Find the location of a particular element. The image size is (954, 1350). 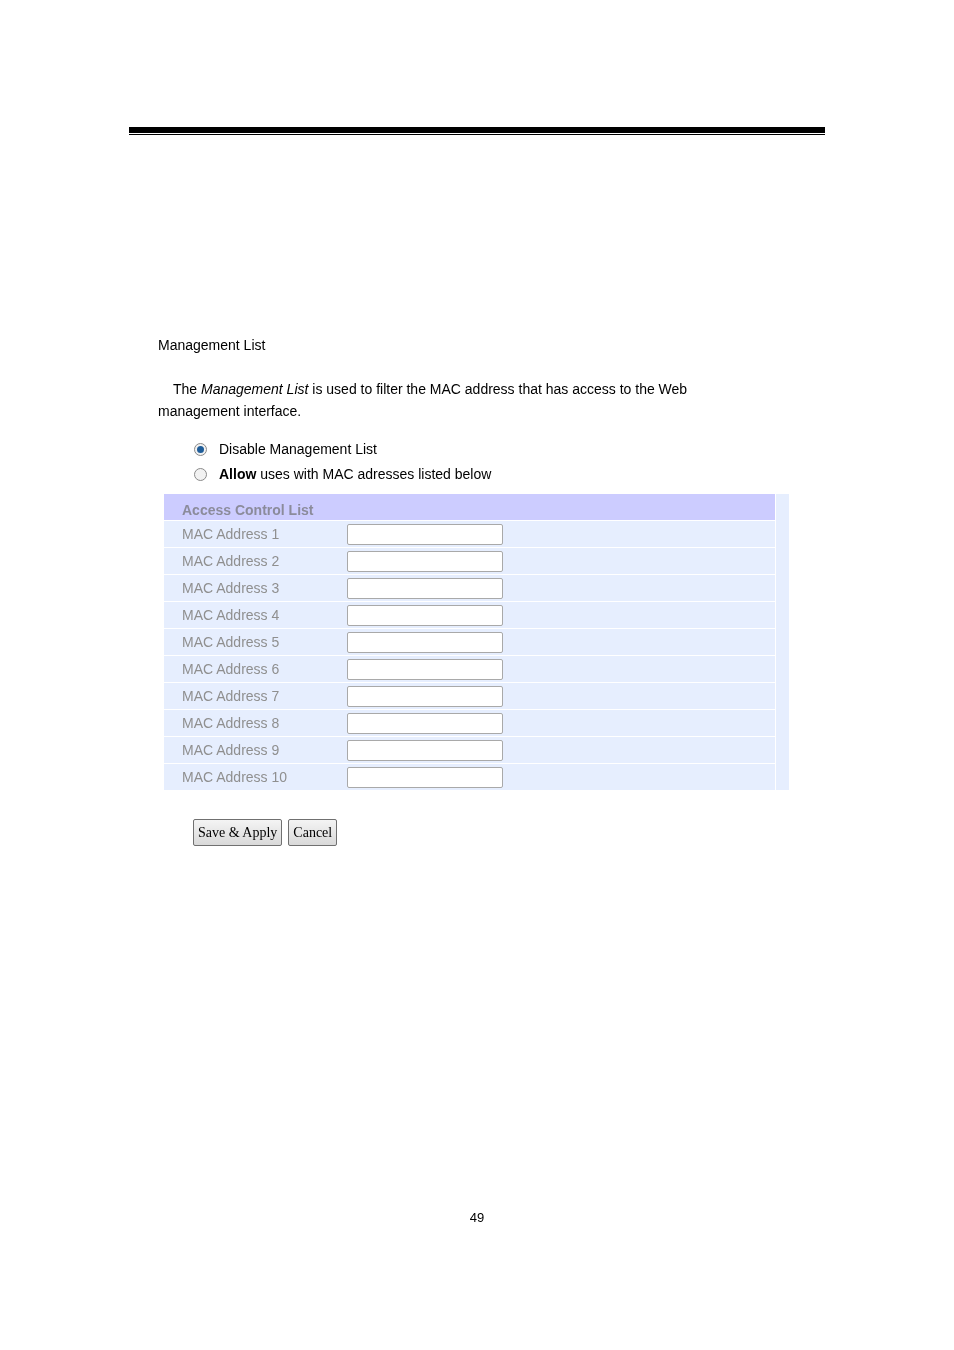

mac-address-label: MAC Address 2 is located at coordinates (231, 561).